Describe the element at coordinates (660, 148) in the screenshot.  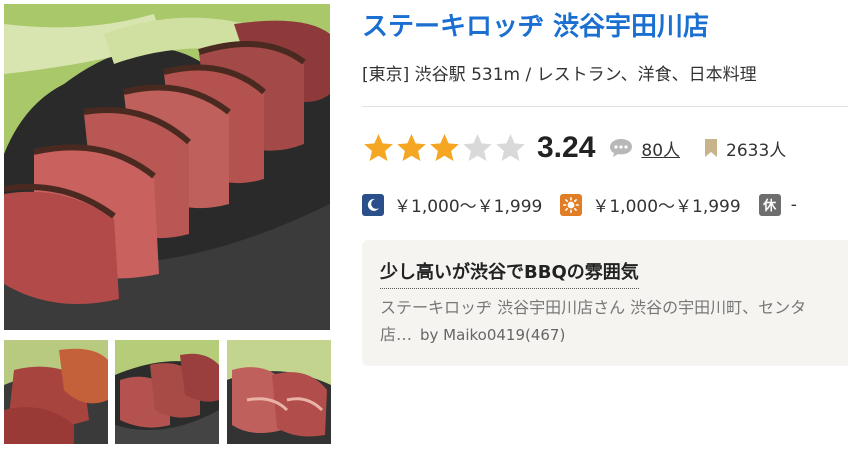
I see `review-count-link: 80人` at that location.